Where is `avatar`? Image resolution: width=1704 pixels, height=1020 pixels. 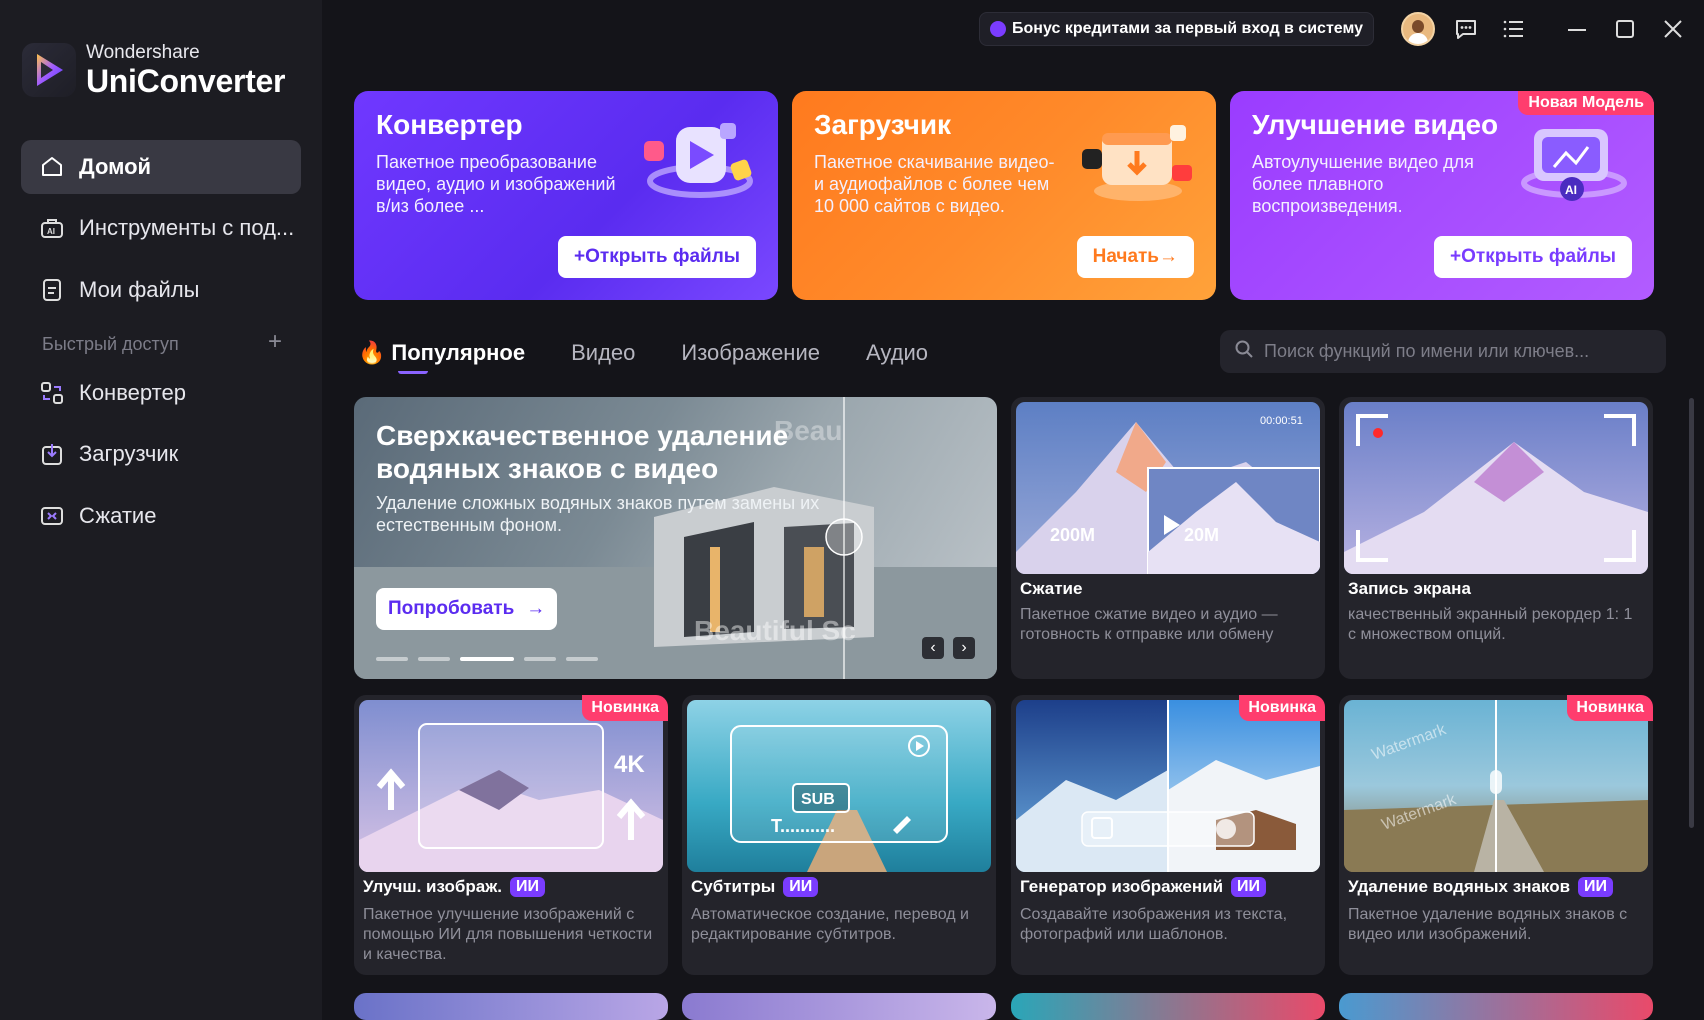
avatar is located at coordinates (1418, 29).